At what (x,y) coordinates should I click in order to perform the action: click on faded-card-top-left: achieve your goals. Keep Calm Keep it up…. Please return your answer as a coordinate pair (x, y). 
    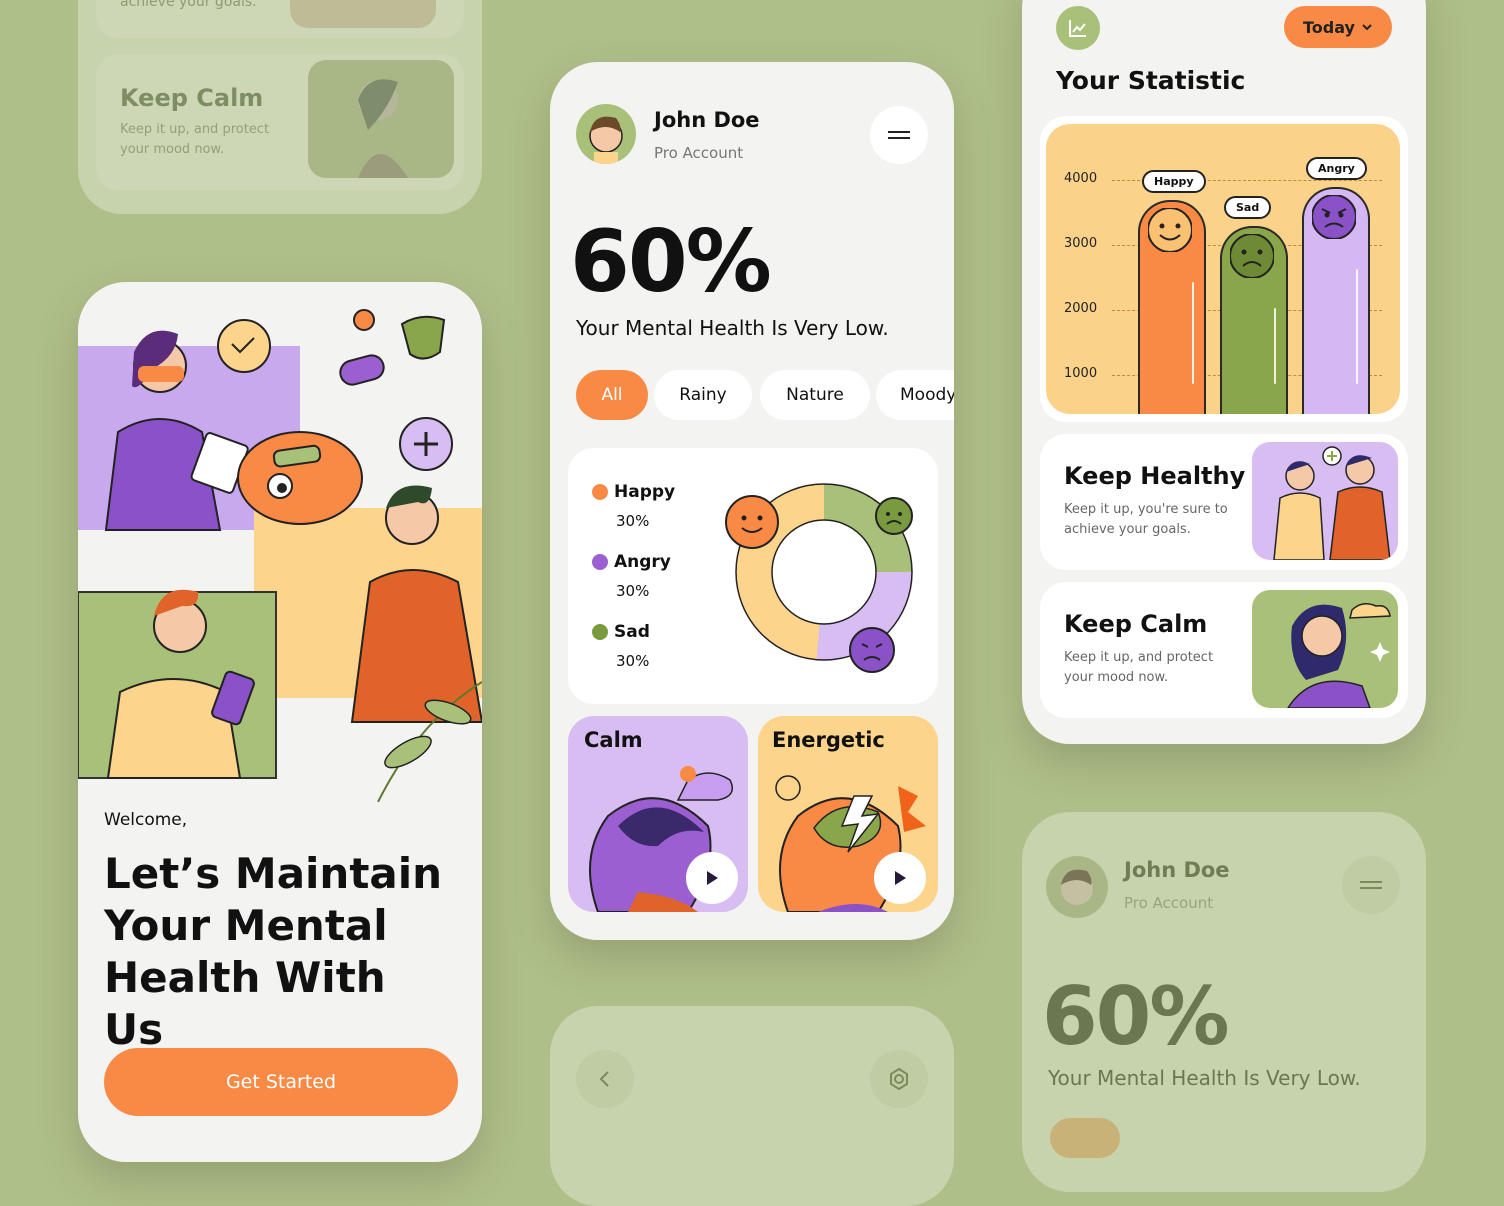
    Looking at the image, I should click on (280, 107).